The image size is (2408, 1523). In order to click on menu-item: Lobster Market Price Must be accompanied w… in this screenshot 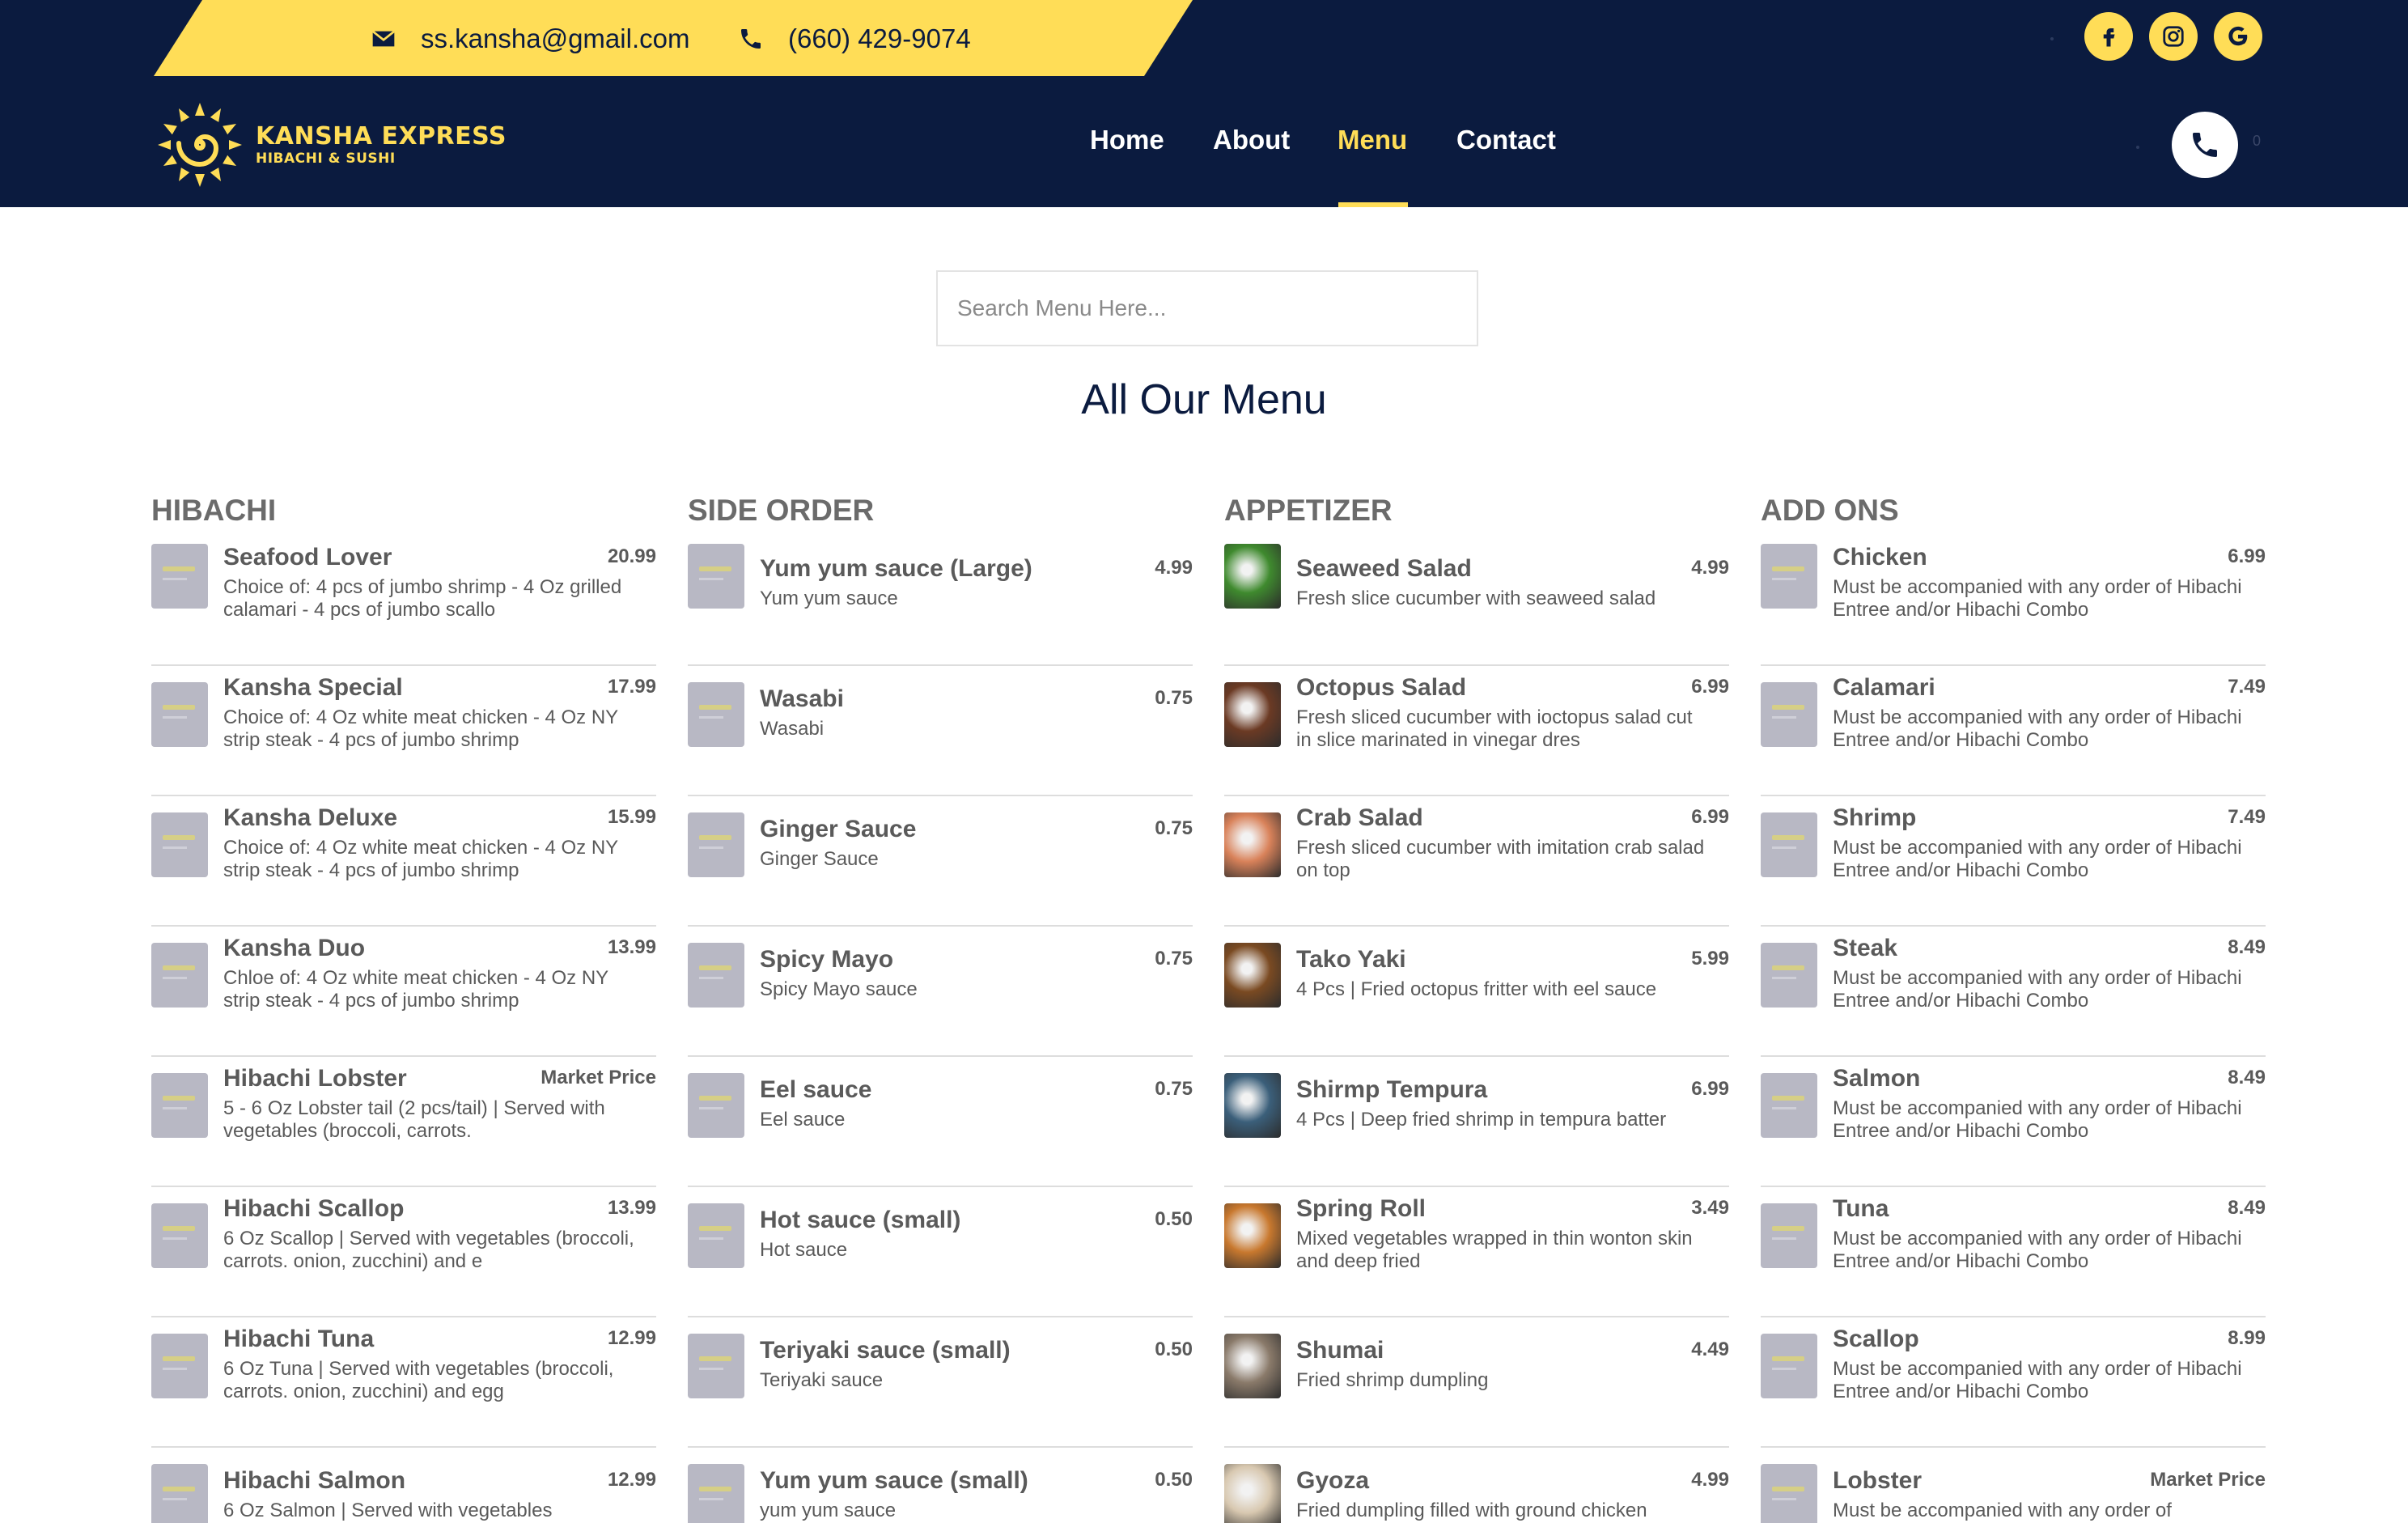, I will do `click(2014, 1485)`.